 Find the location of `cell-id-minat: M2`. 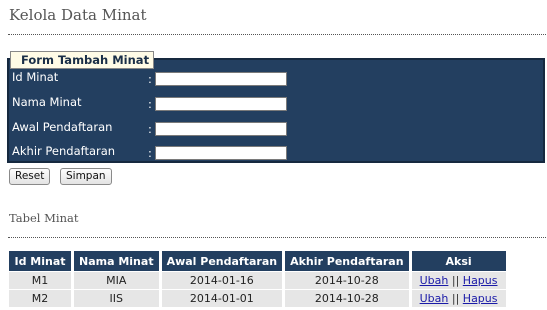

cell-id-minat: M2 is located at coordinates (40, 298).